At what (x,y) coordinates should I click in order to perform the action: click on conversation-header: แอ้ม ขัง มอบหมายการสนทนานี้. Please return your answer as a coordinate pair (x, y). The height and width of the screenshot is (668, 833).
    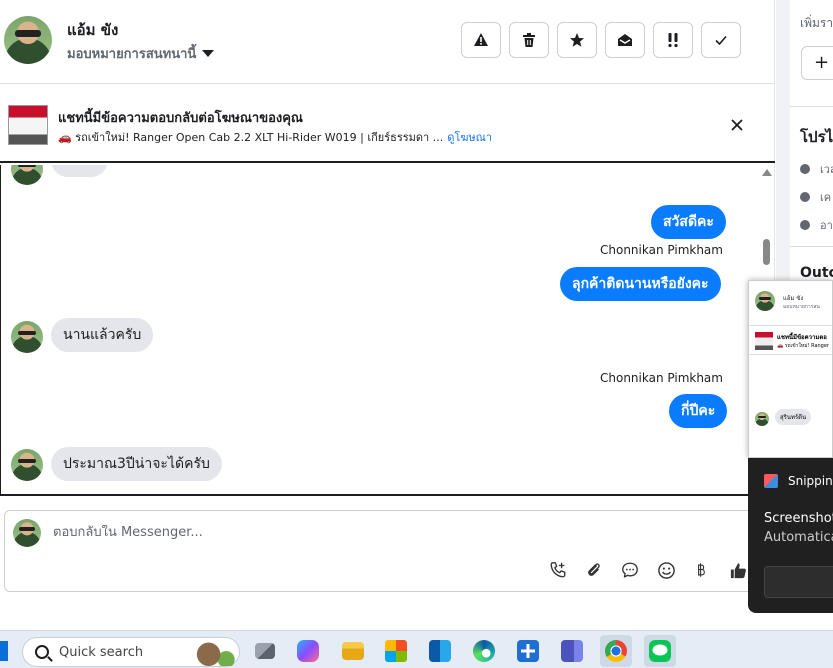
    Looking at the image, I should click on (387, 42).